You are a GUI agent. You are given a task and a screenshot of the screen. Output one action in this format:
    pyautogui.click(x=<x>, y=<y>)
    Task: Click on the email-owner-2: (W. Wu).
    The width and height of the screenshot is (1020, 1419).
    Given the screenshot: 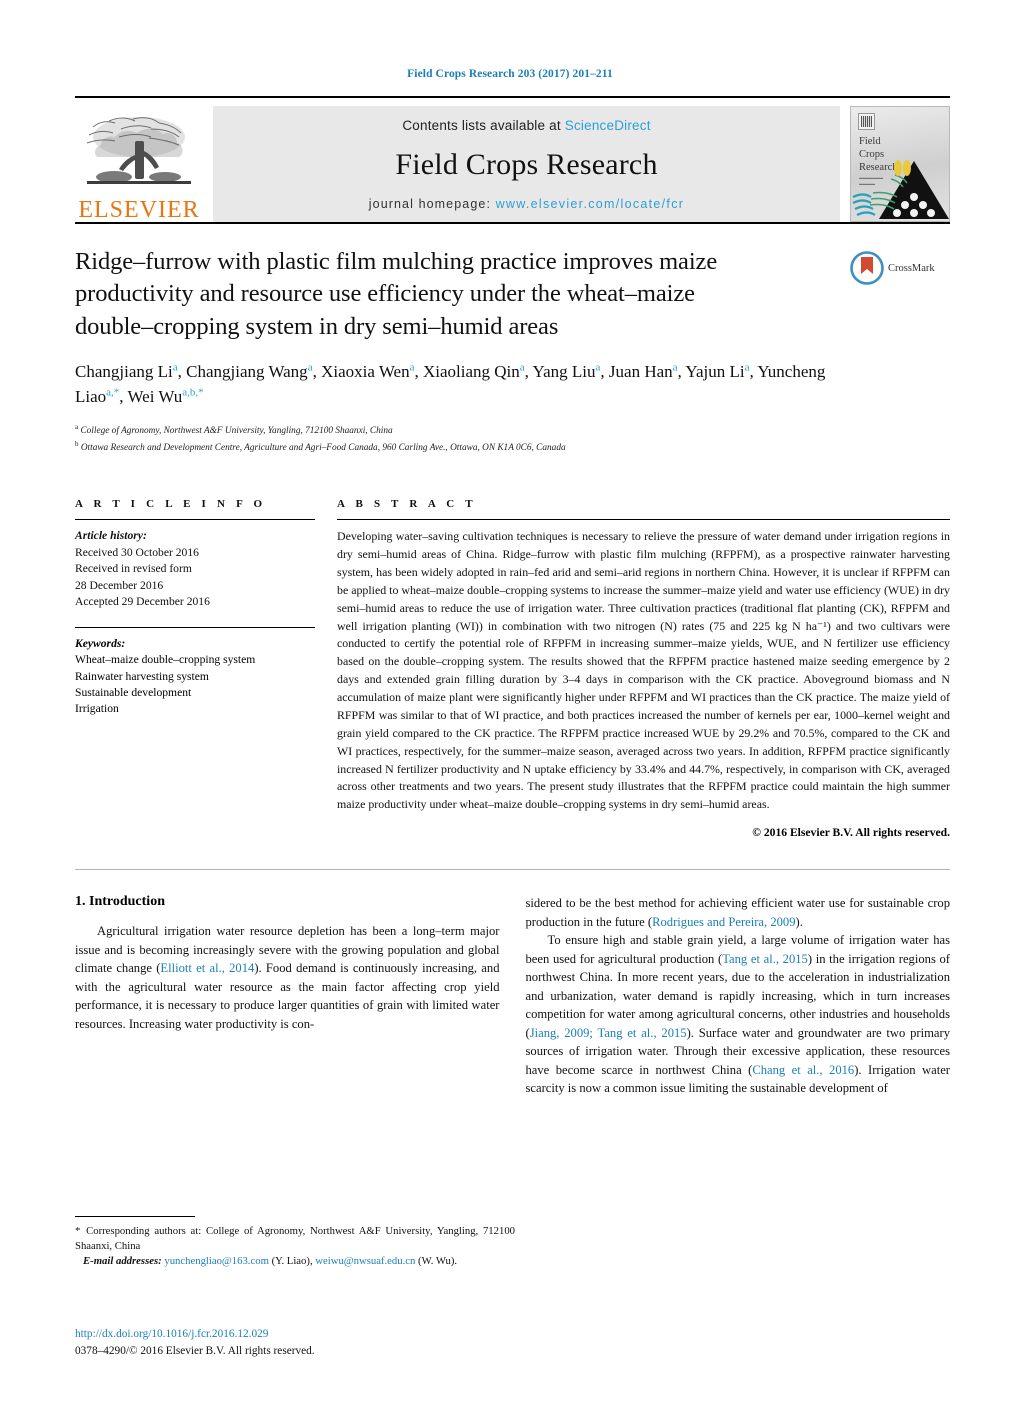 What is the action you would take?
    pyautogui.click(x=438, y=1261)
    